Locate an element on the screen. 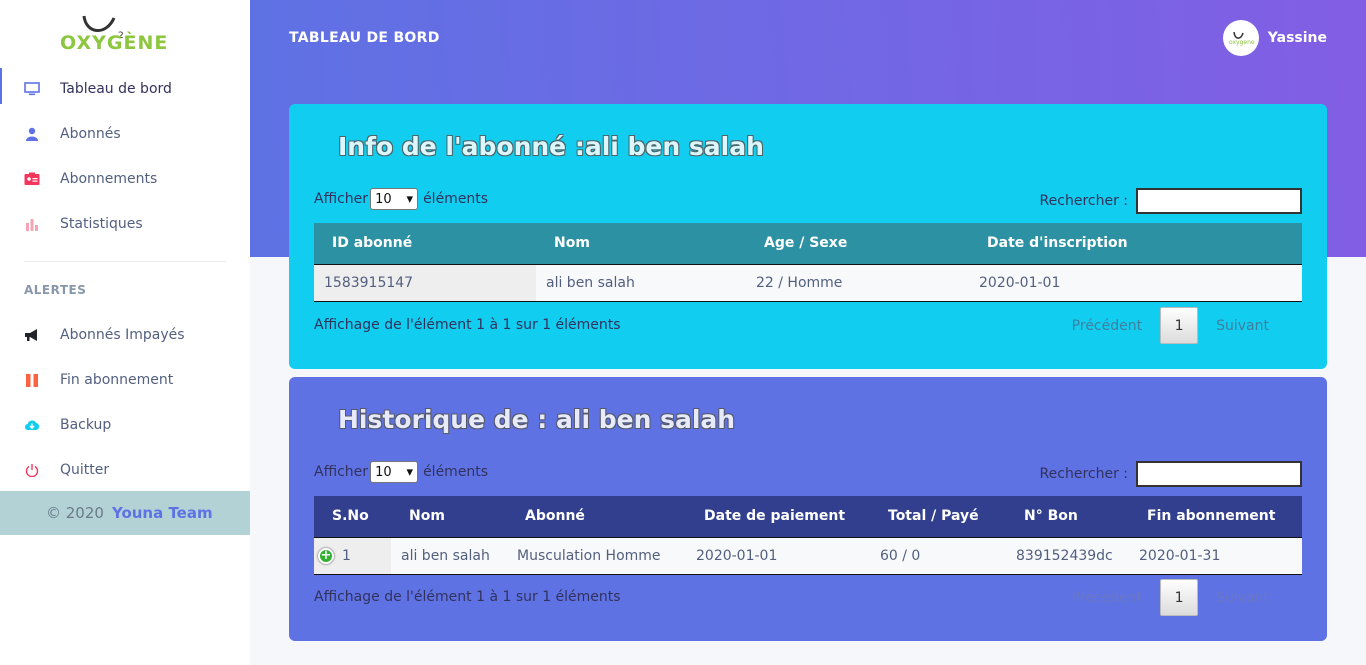 The width and height of the screenshot is (1366, 665). table-cell: +1 is located at coordinates (352, 556).